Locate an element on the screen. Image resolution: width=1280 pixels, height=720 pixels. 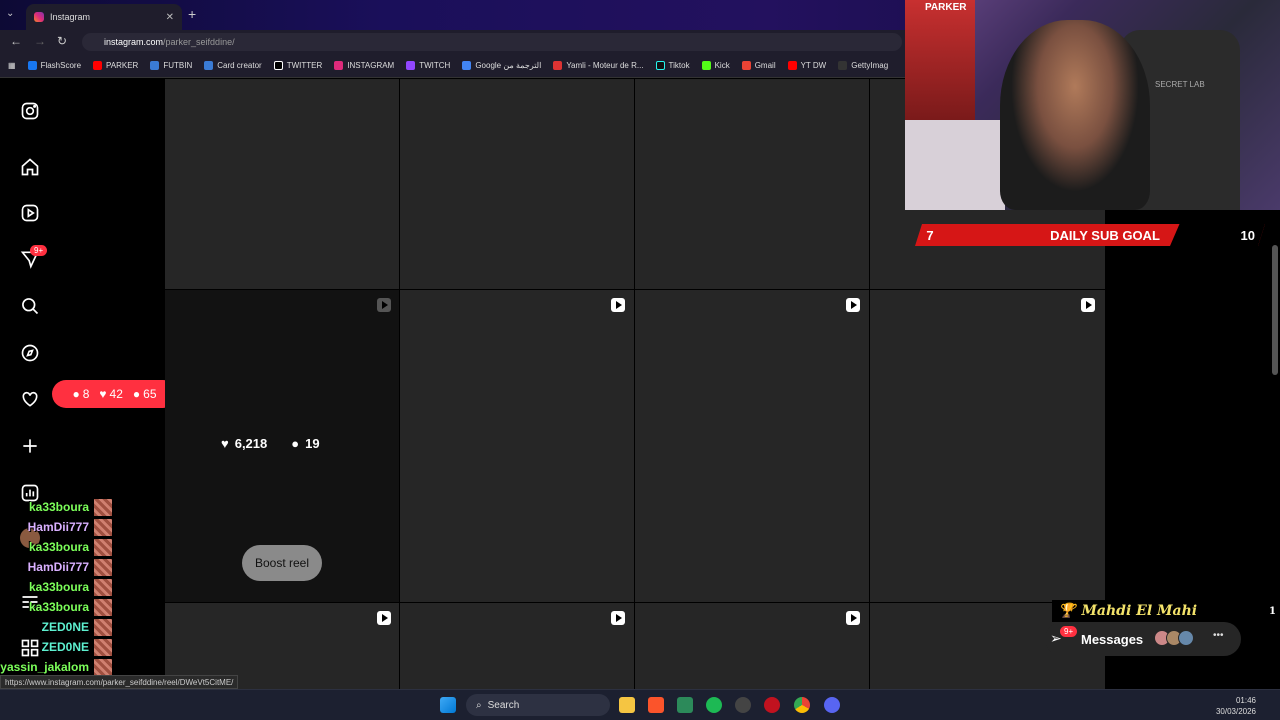
bookmark-kick: Kick is located at coordinates (715, 65).